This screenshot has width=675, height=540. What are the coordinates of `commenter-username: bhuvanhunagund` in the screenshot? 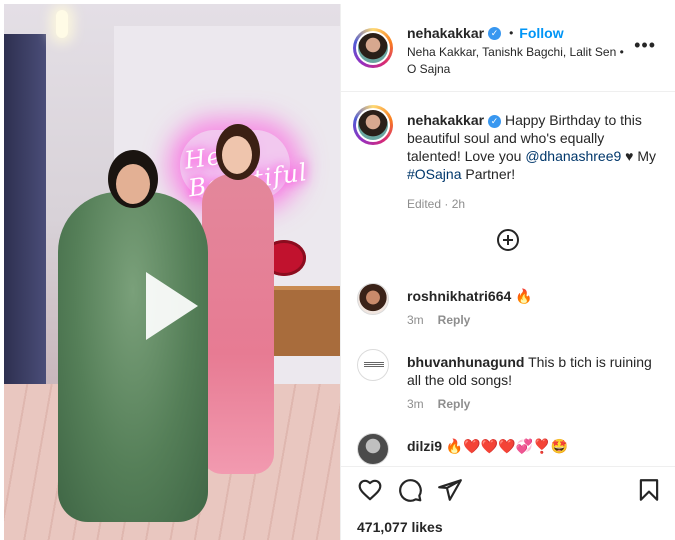 It's located at (465, 362).